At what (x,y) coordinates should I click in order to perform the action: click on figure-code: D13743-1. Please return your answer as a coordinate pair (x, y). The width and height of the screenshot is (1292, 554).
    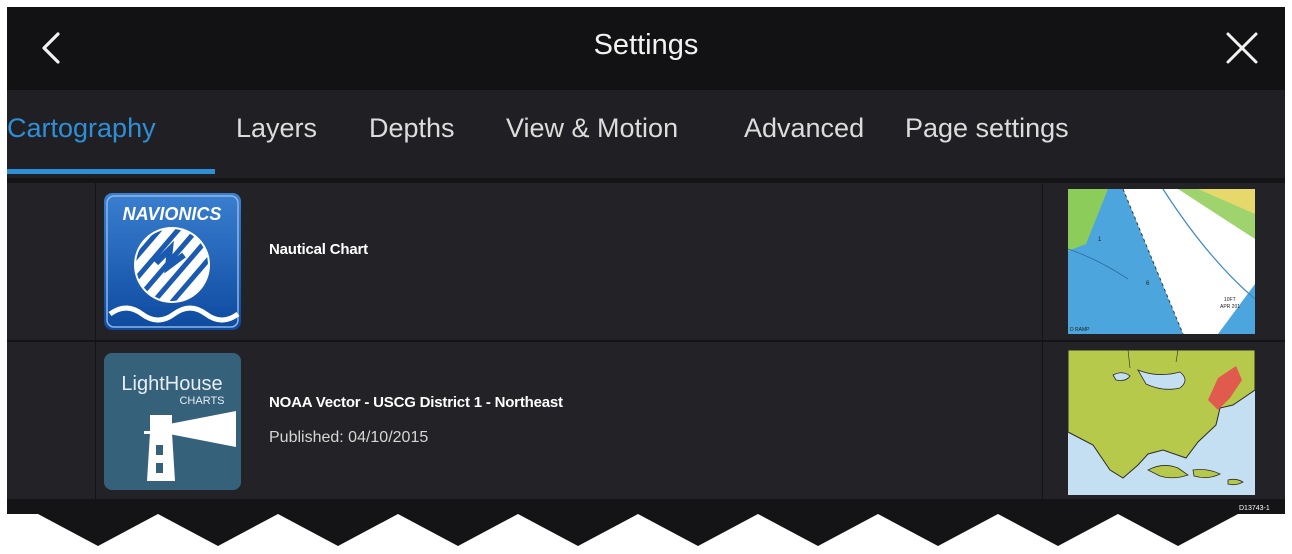
    Looking at the image, I should click on (1254, 508).